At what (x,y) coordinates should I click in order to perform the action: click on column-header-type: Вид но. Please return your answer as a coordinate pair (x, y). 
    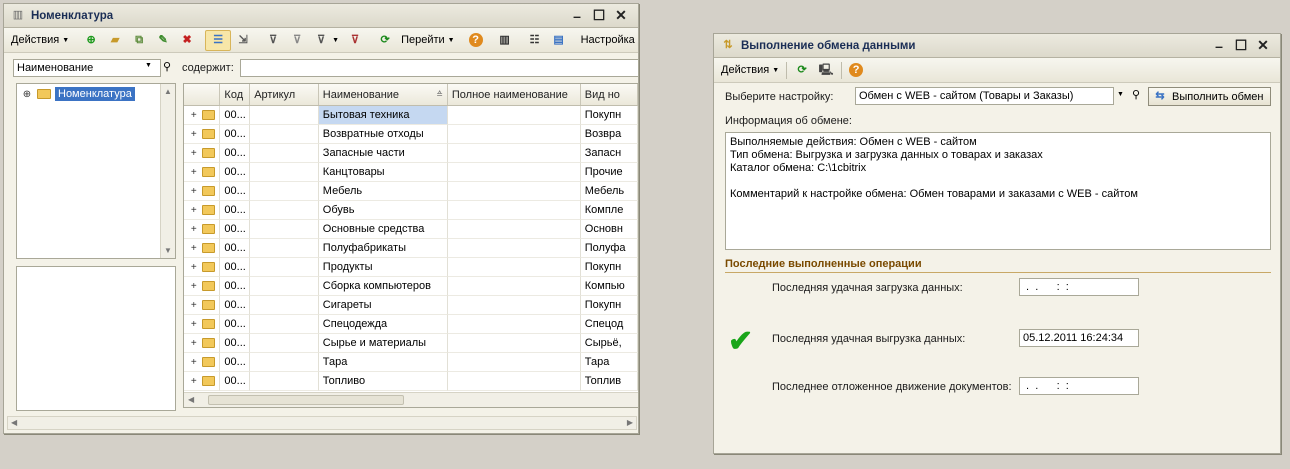
    Looking at the image, I should click on (609, 94).